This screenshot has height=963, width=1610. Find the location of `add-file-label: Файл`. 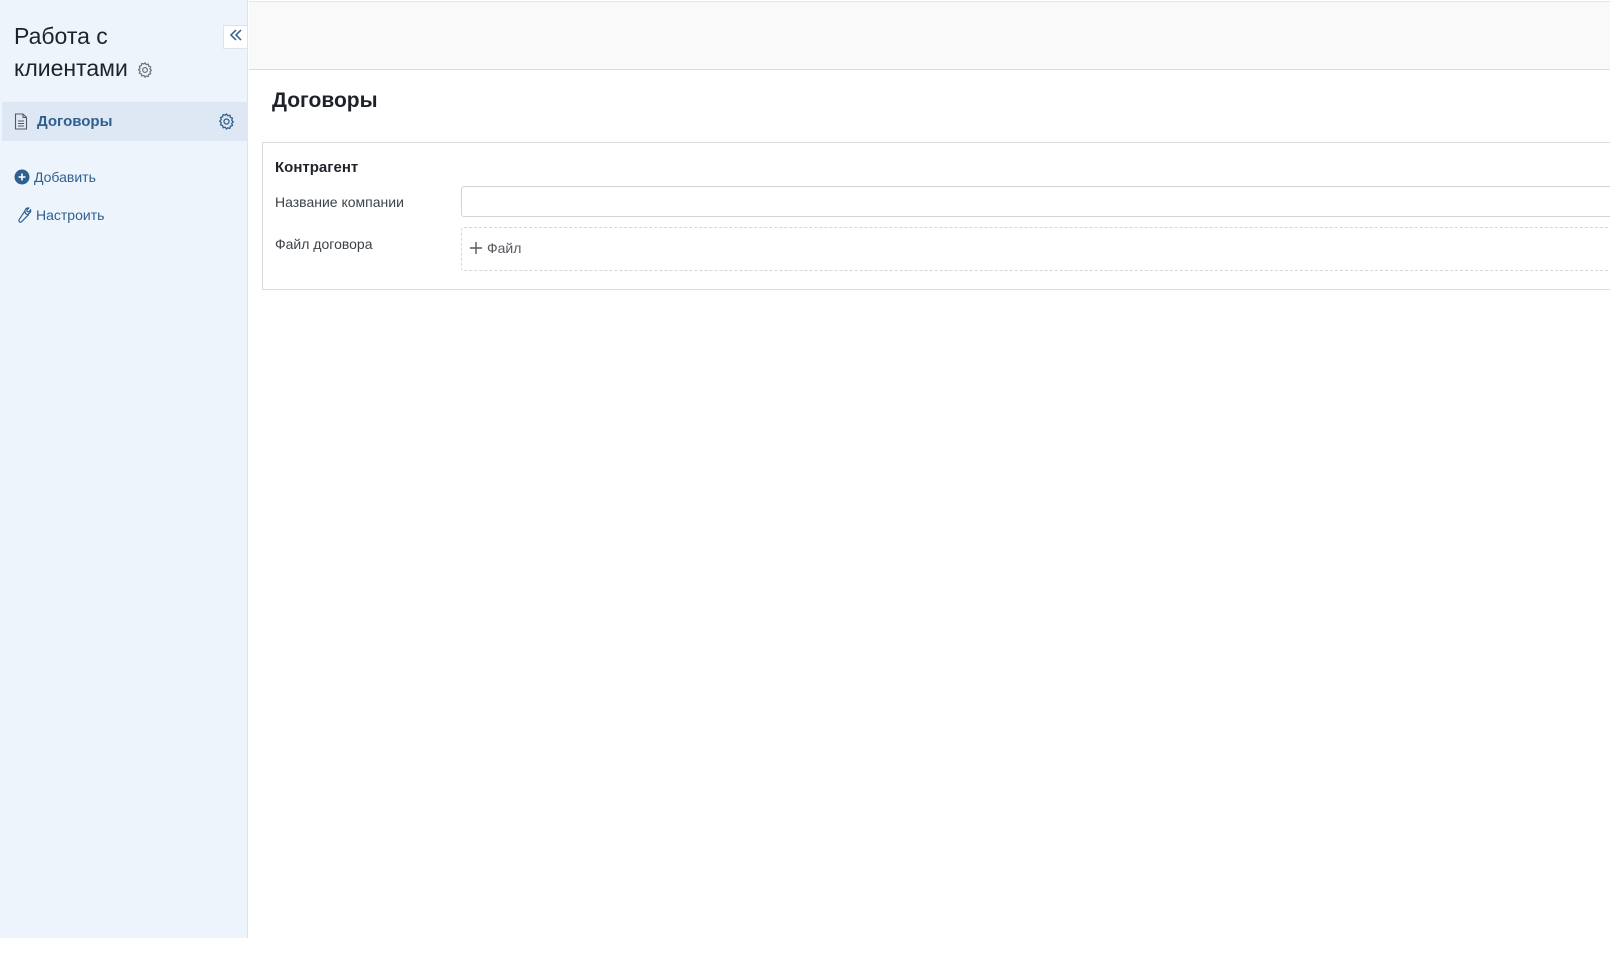

add-file-label: Файл is located at coordinates (504, 248).